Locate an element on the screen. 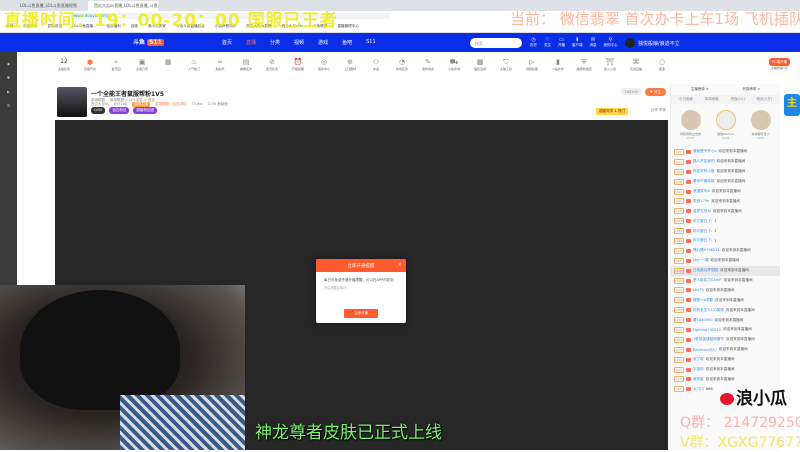  chat-username: 温梦无双AI is located at coordinates (702, 211).